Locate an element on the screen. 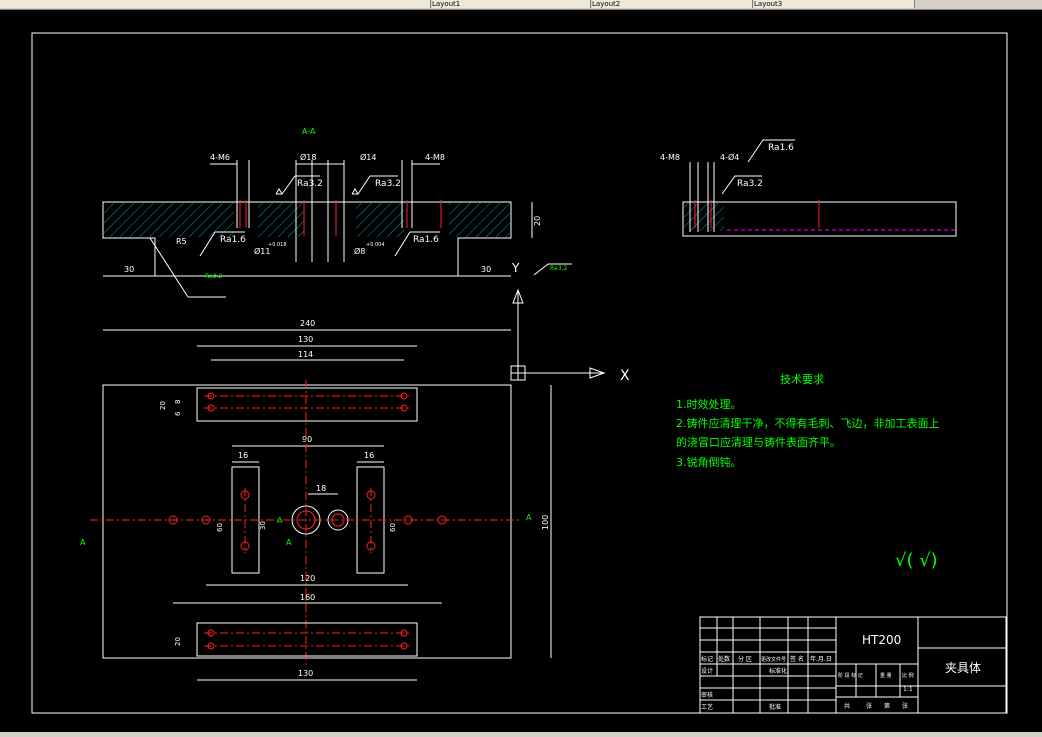 The height and width of the screenshot is (737, 1042). axis-x-label: X is located at coordinates (625, 376).